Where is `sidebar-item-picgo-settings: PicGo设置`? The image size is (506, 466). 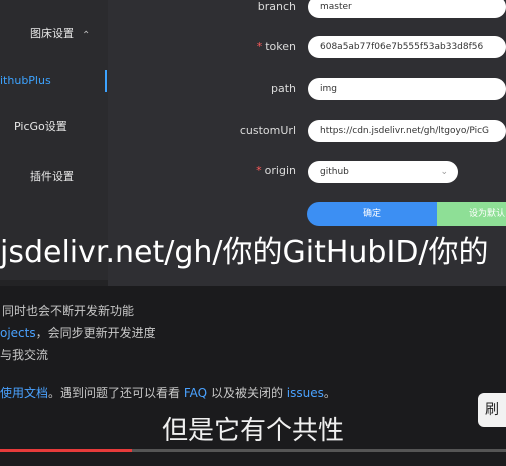
sidebar-item-picgo-settings: PicGo设置 is located at coordinates (61, 127).